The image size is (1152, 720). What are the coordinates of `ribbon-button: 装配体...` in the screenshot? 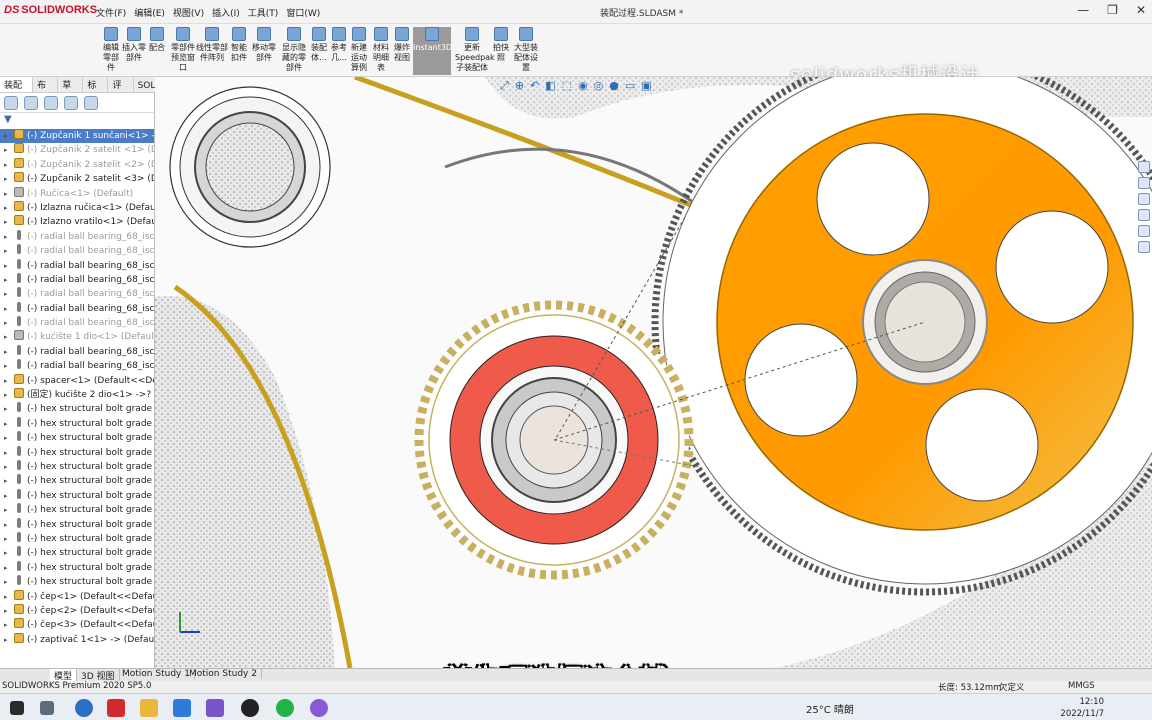 It's located at (319, 51).